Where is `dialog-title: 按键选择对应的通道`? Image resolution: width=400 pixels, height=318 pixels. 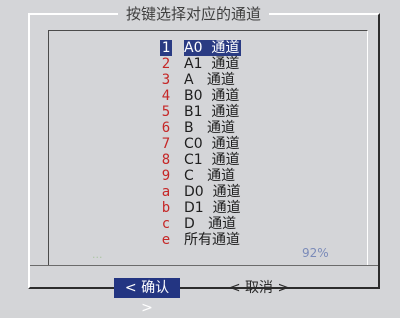 dialog-title: 按键选择对应的通道 is located at coordinates (194, 14).